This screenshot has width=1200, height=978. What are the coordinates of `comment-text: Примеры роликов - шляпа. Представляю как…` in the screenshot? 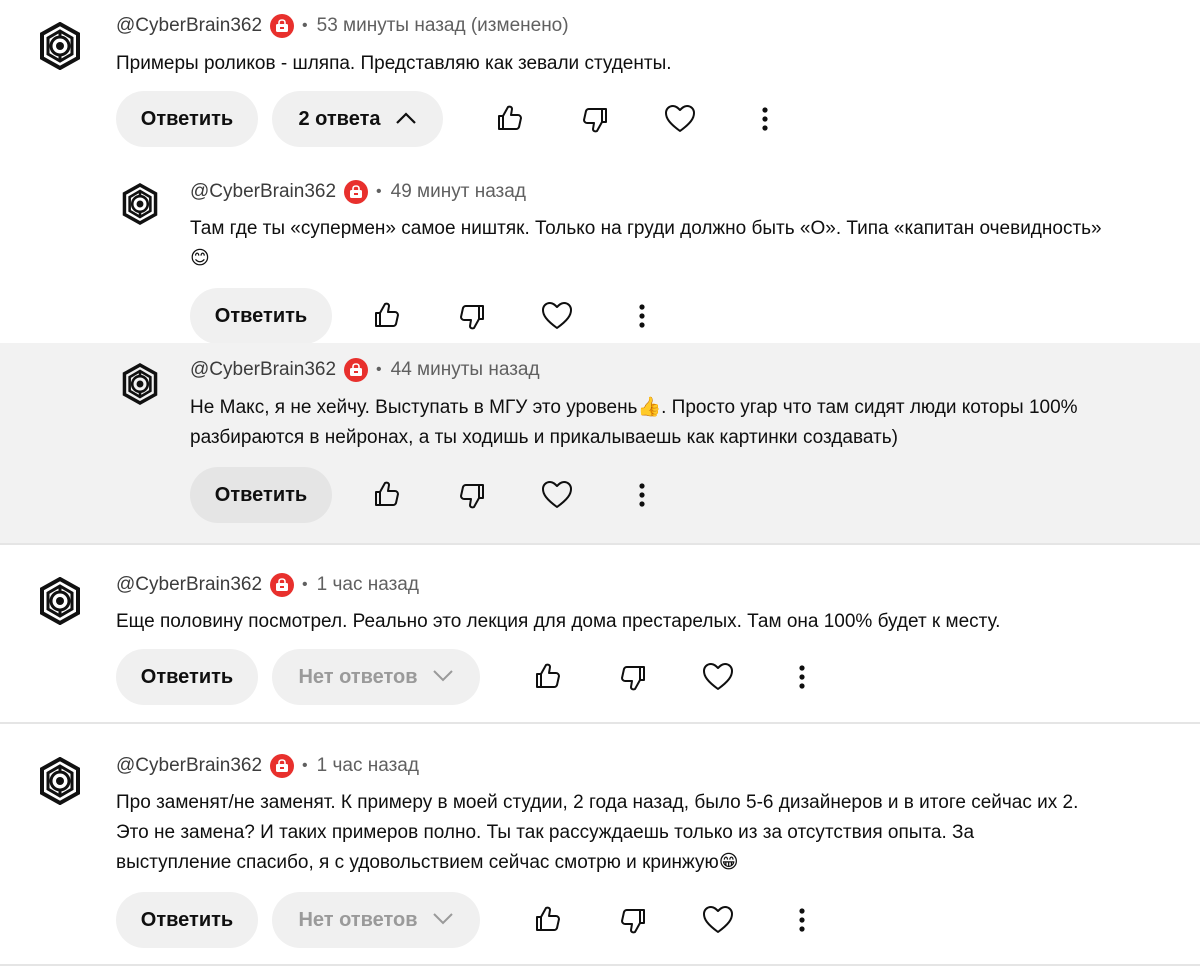 It's located at (394, 63).